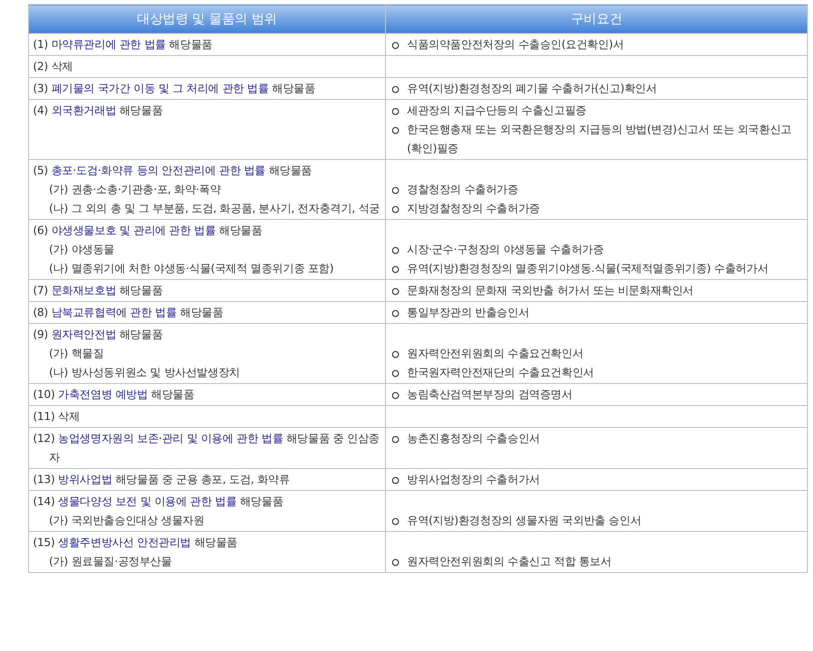 This screenshot has height=651, width=813. I want to click on column-header: 대상법령 및 물품의 범위, so click(207, 19).